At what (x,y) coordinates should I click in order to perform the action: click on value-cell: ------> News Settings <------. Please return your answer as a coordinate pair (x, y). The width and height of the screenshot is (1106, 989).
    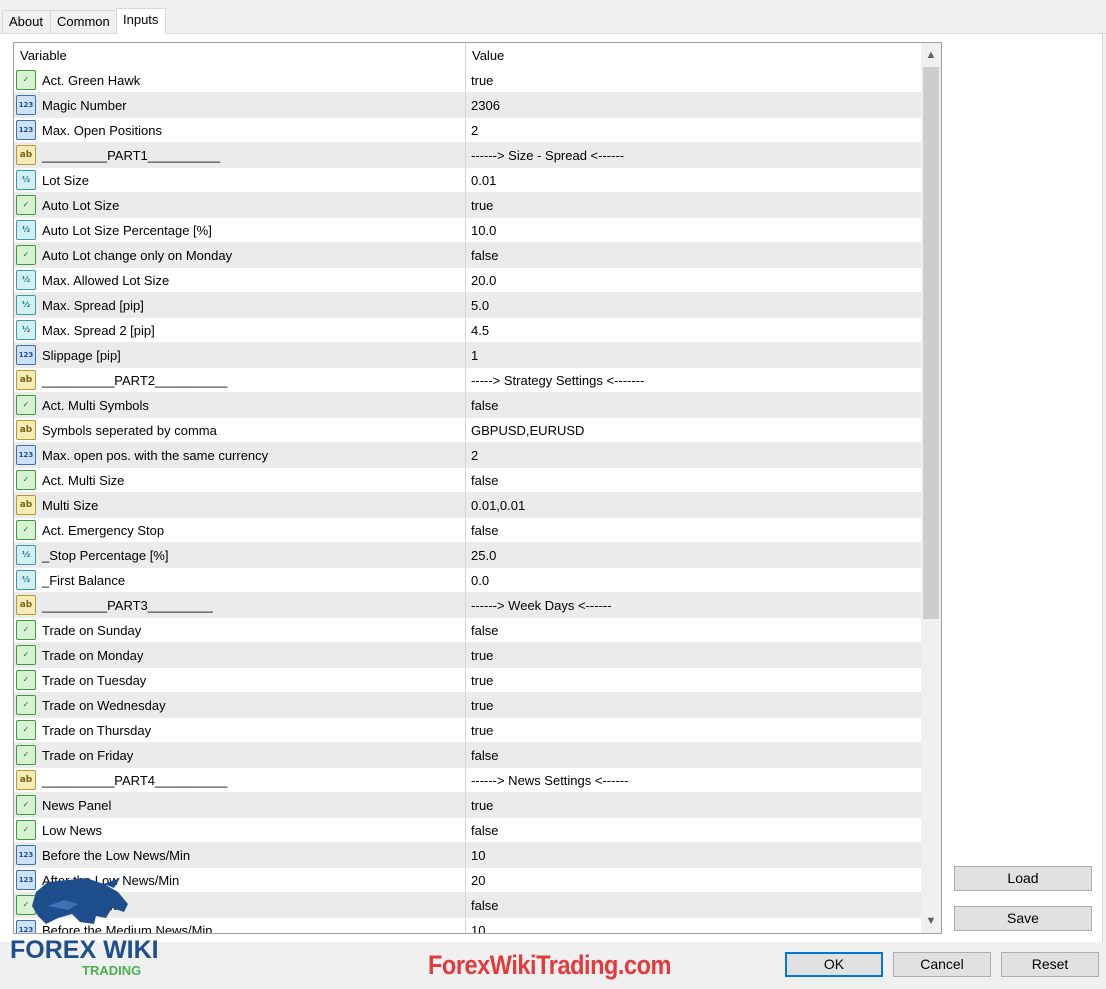
    Looking at the image, I should click on (693, 780).